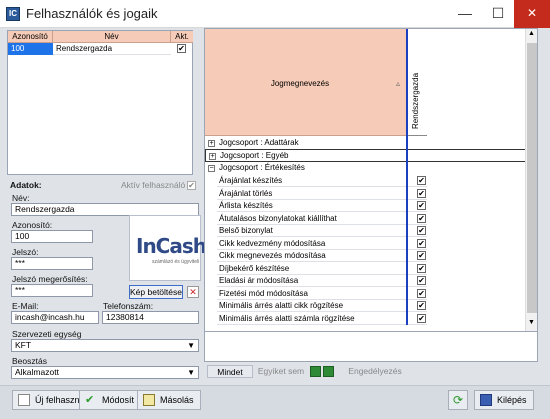 This screenshot has height=419, width=550. Describe the element at coordinates (465, 14) in the screenshot. I see `minimize-button: —` at that location.